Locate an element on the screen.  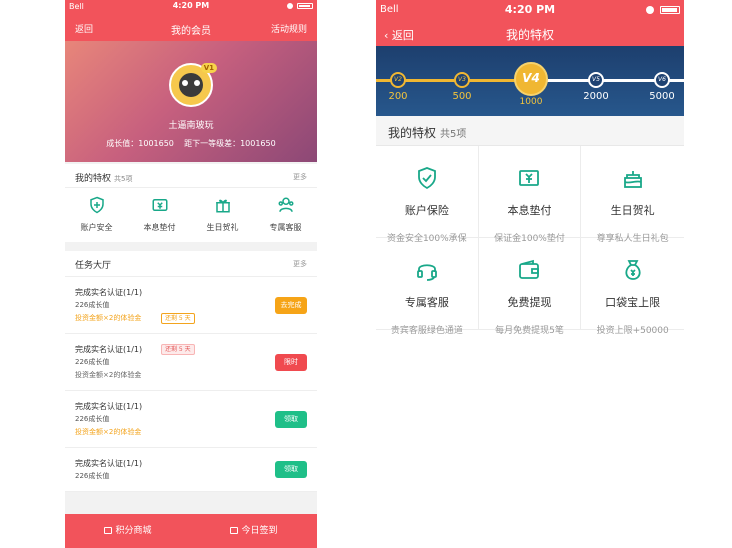
moneybag-icon is located at coordinates (633, 270).